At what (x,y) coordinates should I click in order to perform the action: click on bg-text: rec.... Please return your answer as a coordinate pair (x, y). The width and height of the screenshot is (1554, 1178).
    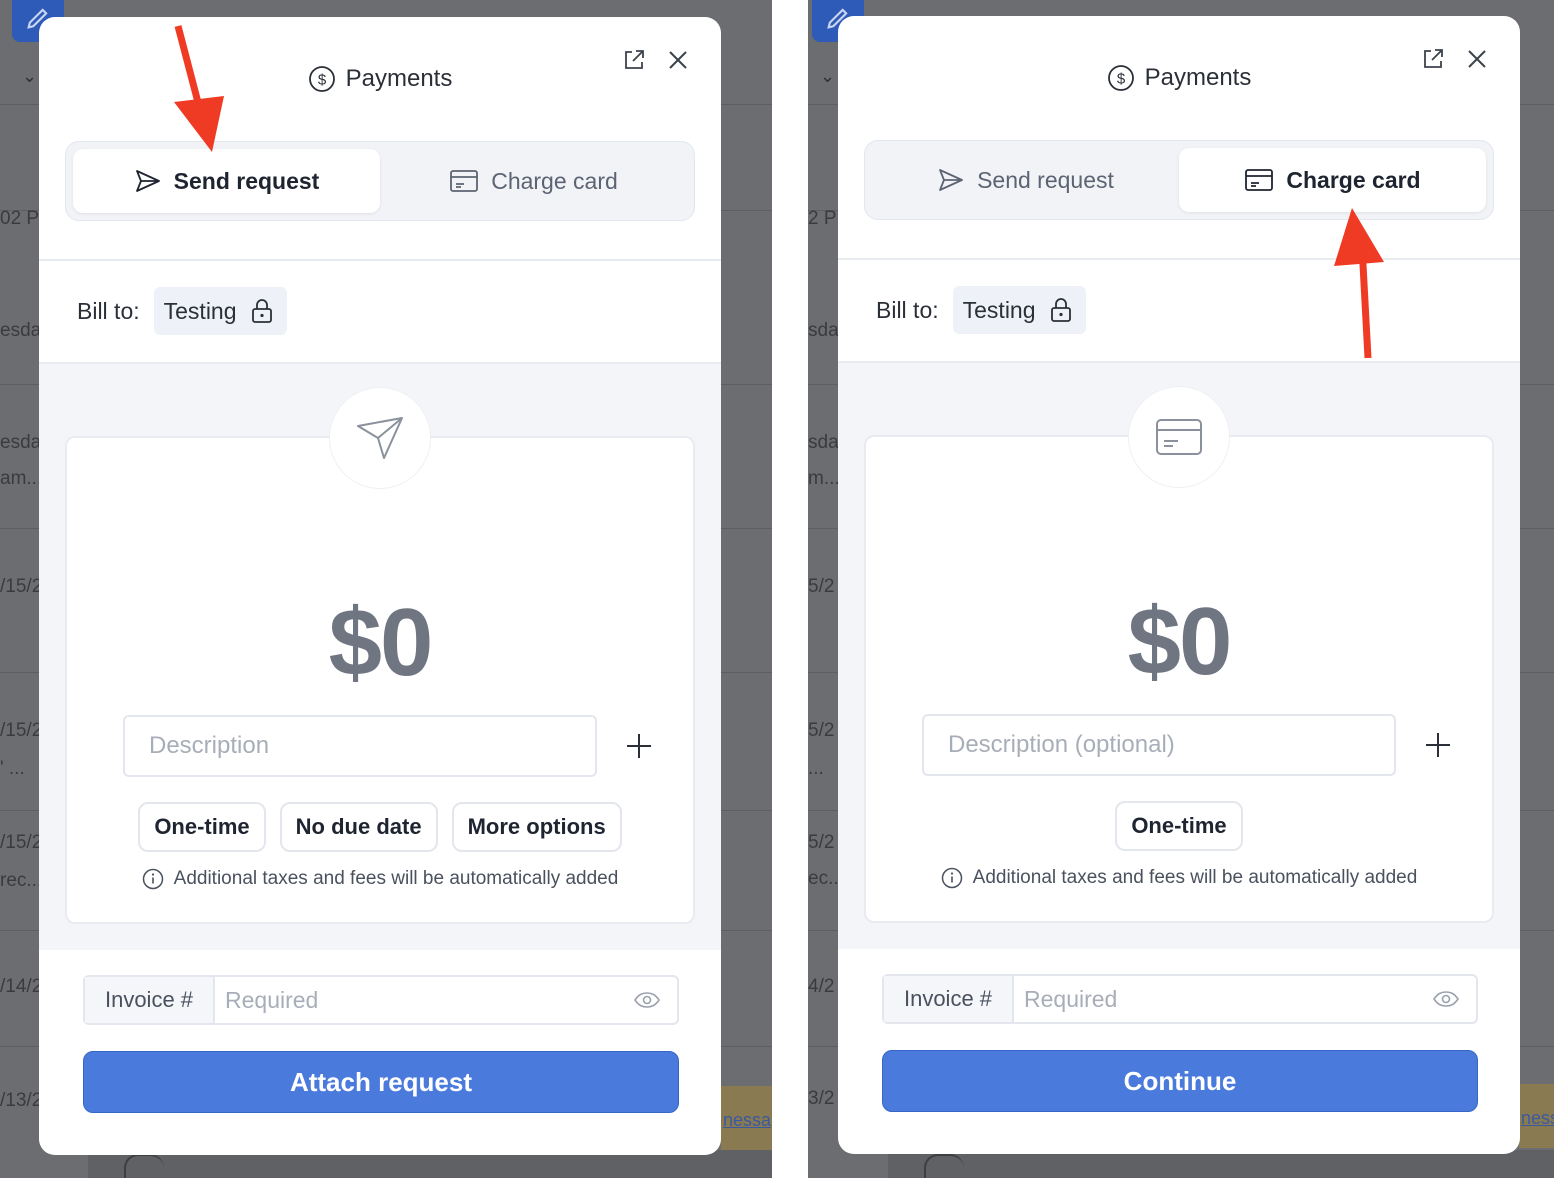
    Looking at the image, I should click on (21, 880).